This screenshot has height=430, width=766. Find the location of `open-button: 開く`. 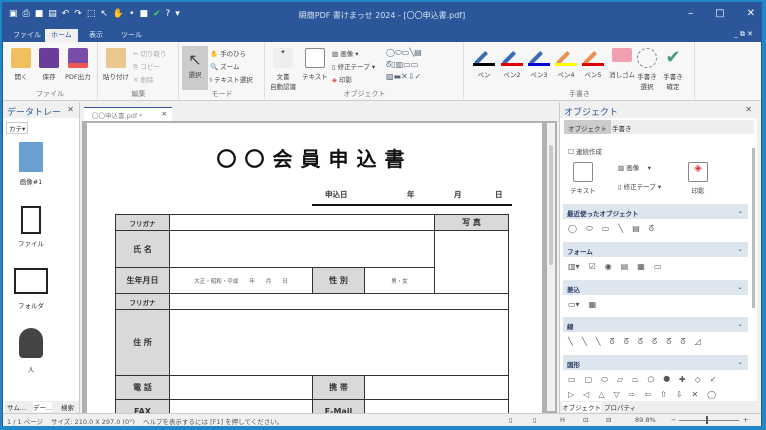

open-button: 開く is located at coordinates (21, 64).